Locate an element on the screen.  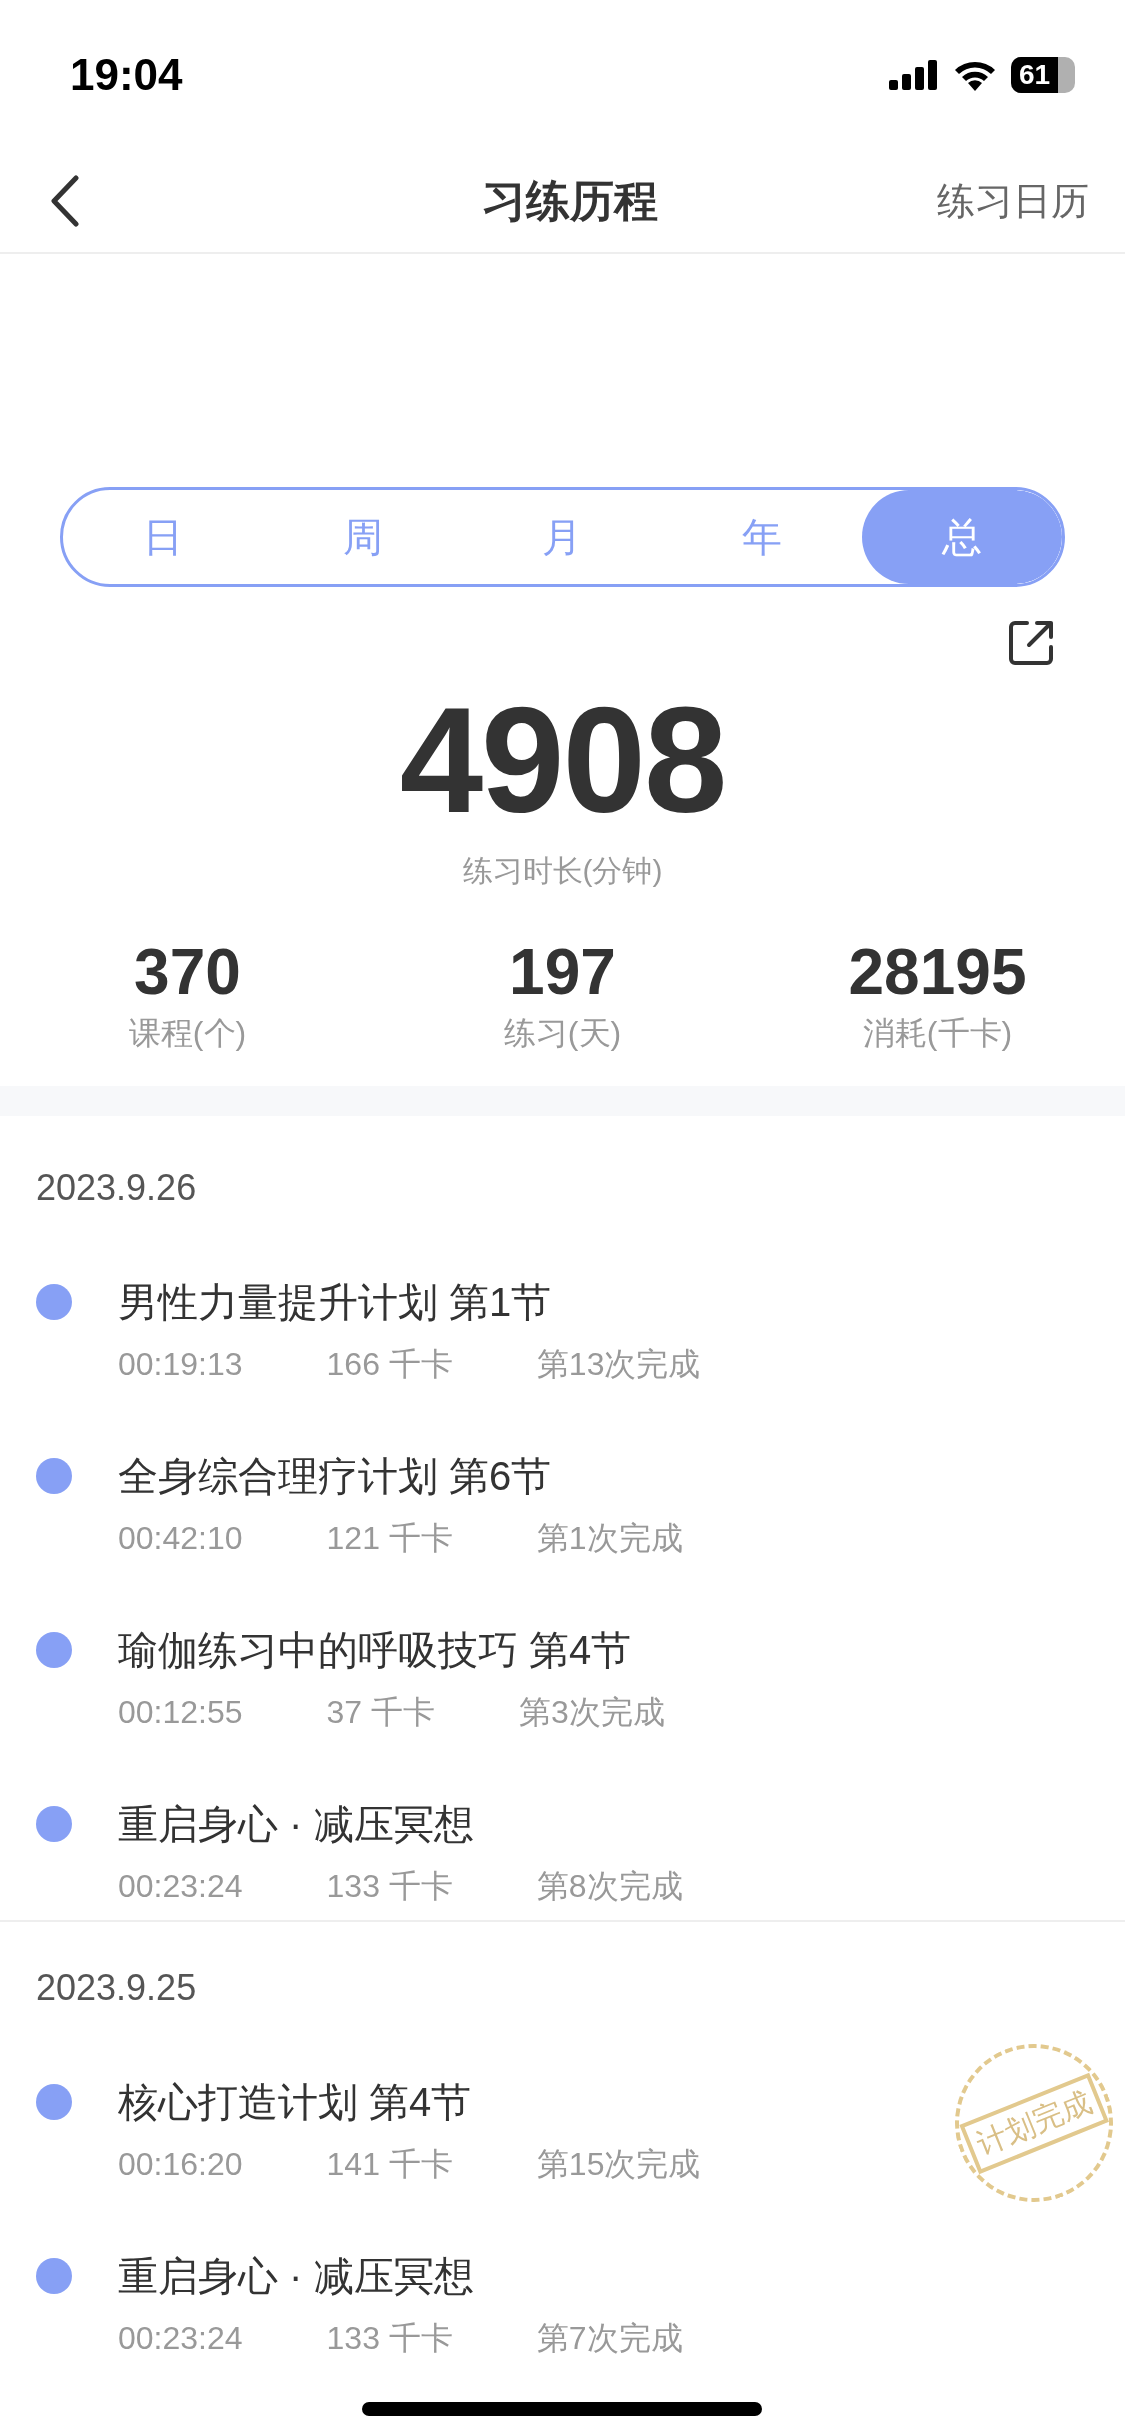
signal-icon is located at coordinates (914, 75).